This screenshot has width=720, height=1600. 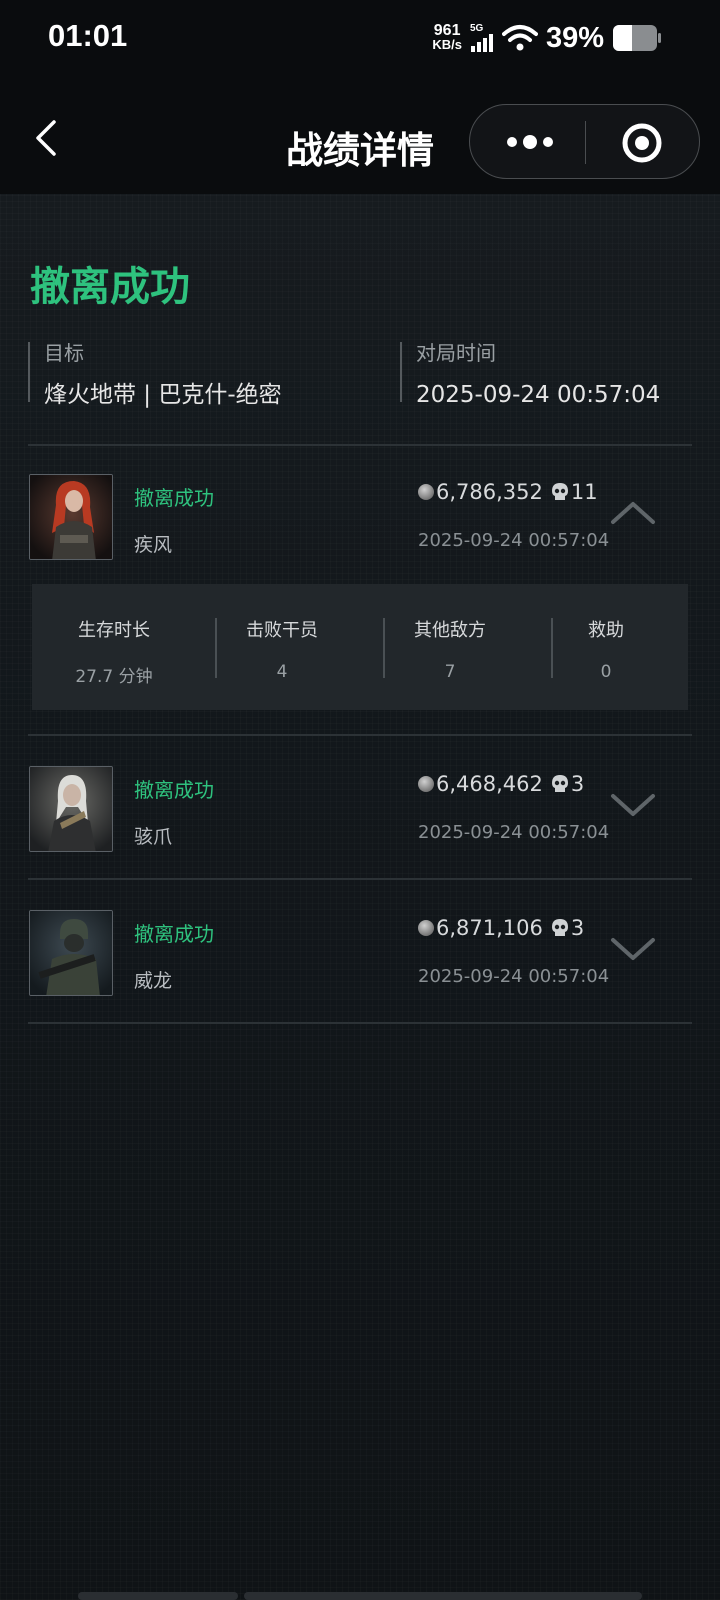 I want to click on player-money: 6,871,106 3, so click(x=501, y=928).